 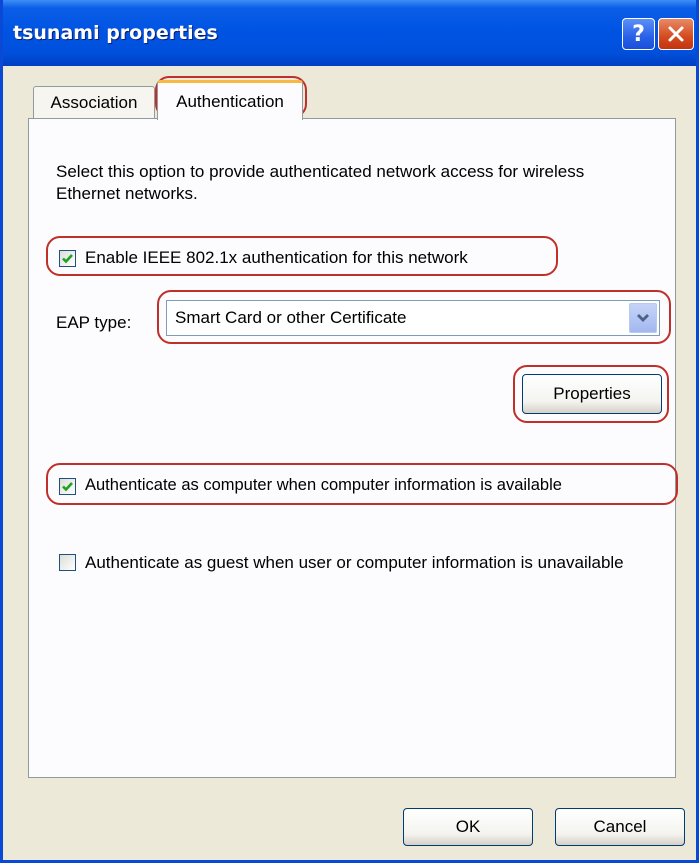 I want to click on tab-authentication: Authentication, so click(x=230, y=100).